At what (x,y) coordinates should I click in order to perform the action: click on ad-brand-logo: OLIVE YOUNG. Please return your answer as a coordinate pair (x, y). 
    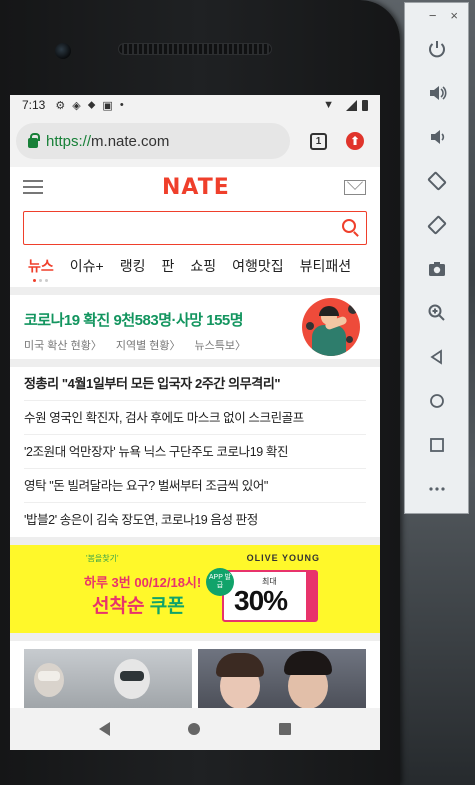
    Looking at the image, I should click on (283, 558).